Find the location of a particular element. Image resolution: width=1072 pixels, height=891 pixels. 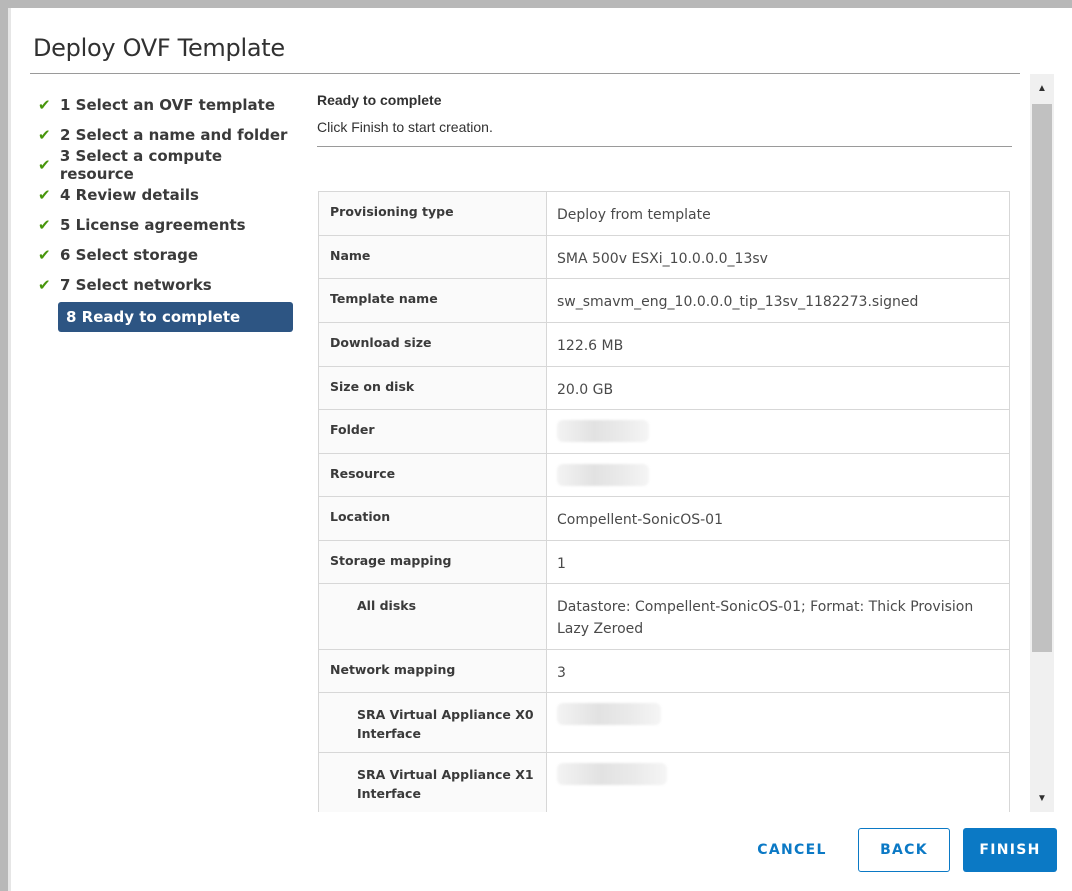

row-value: Deploy from template is located at coordinates (778, 213).